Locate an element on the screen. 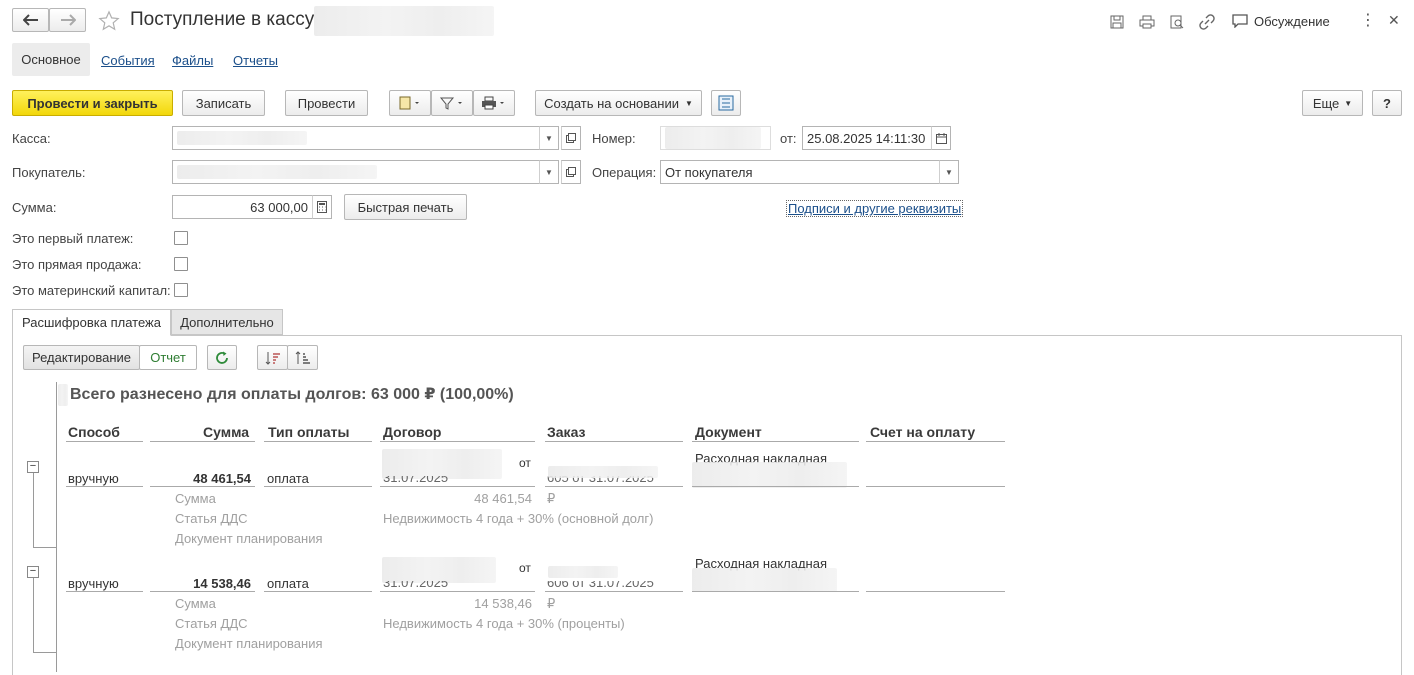 The height and width of the screenshot is (675, 1414). favorite-star-icon is located at coordinates (109, 21).